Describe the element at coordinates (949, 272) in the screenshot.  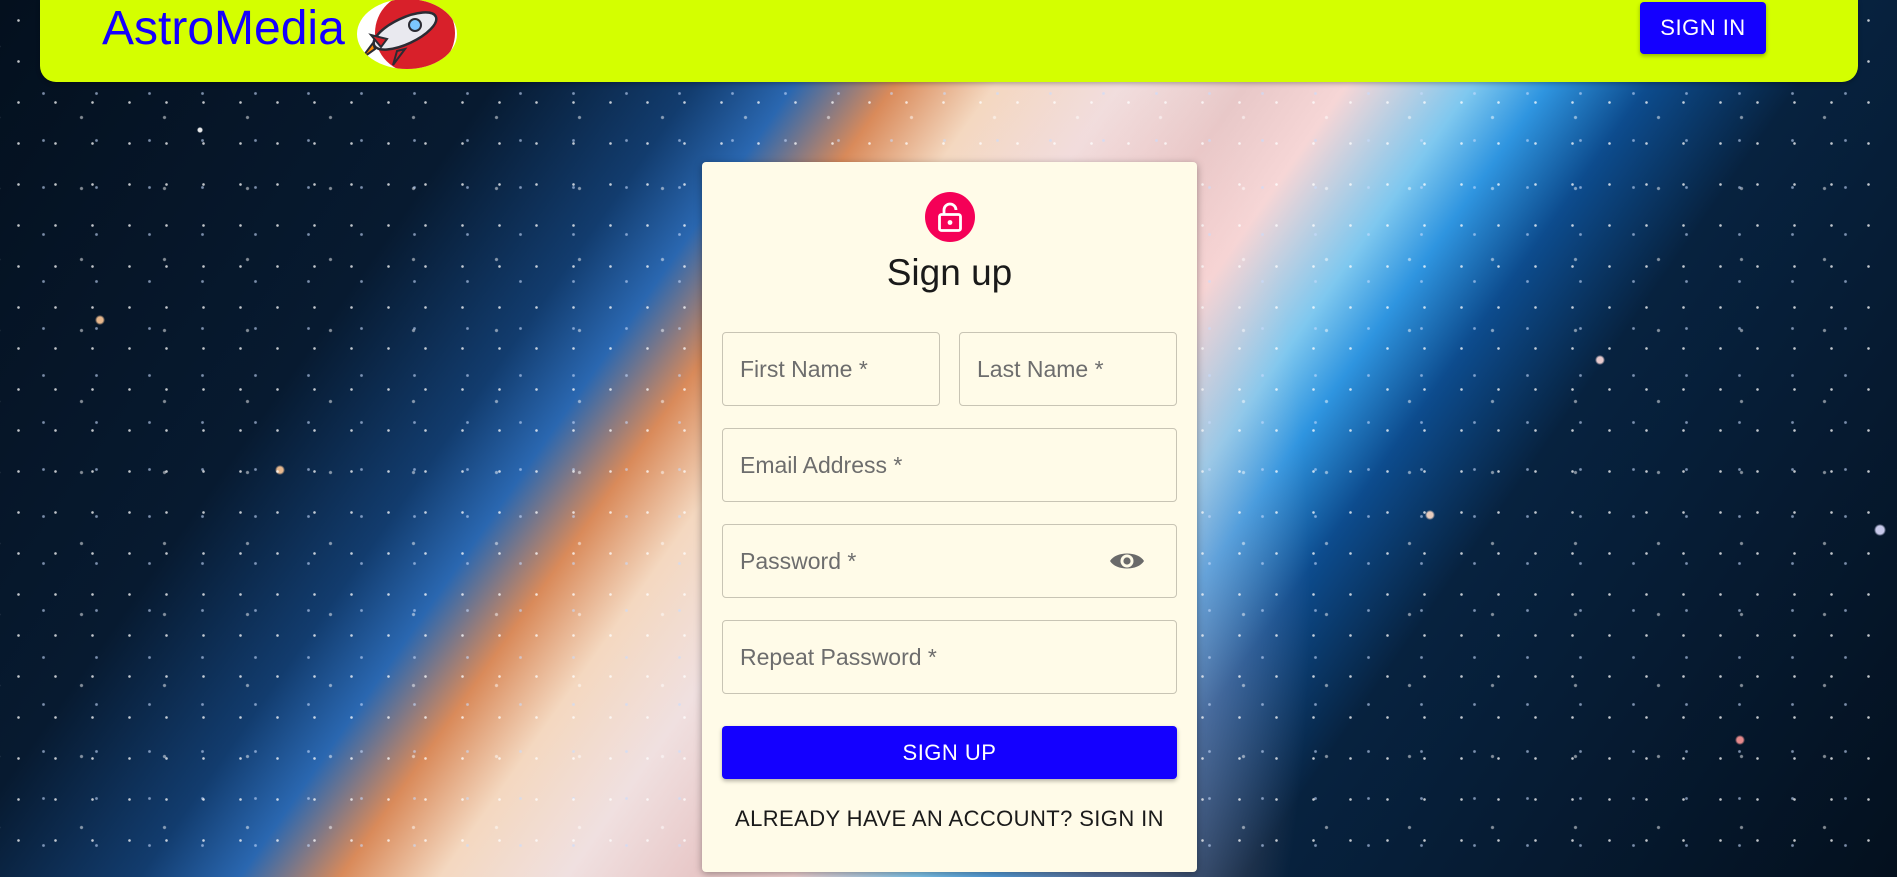
I see `form-title: Sign up` at that location.